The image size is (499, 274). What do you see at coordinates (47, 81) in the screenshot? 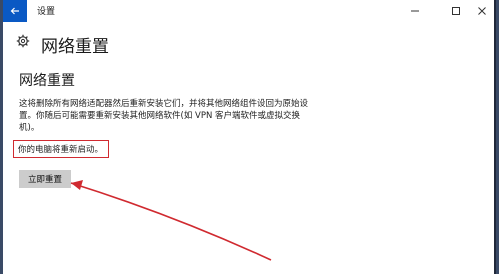
I see `section-title: 网络重置` at bounding box center [47, 81].